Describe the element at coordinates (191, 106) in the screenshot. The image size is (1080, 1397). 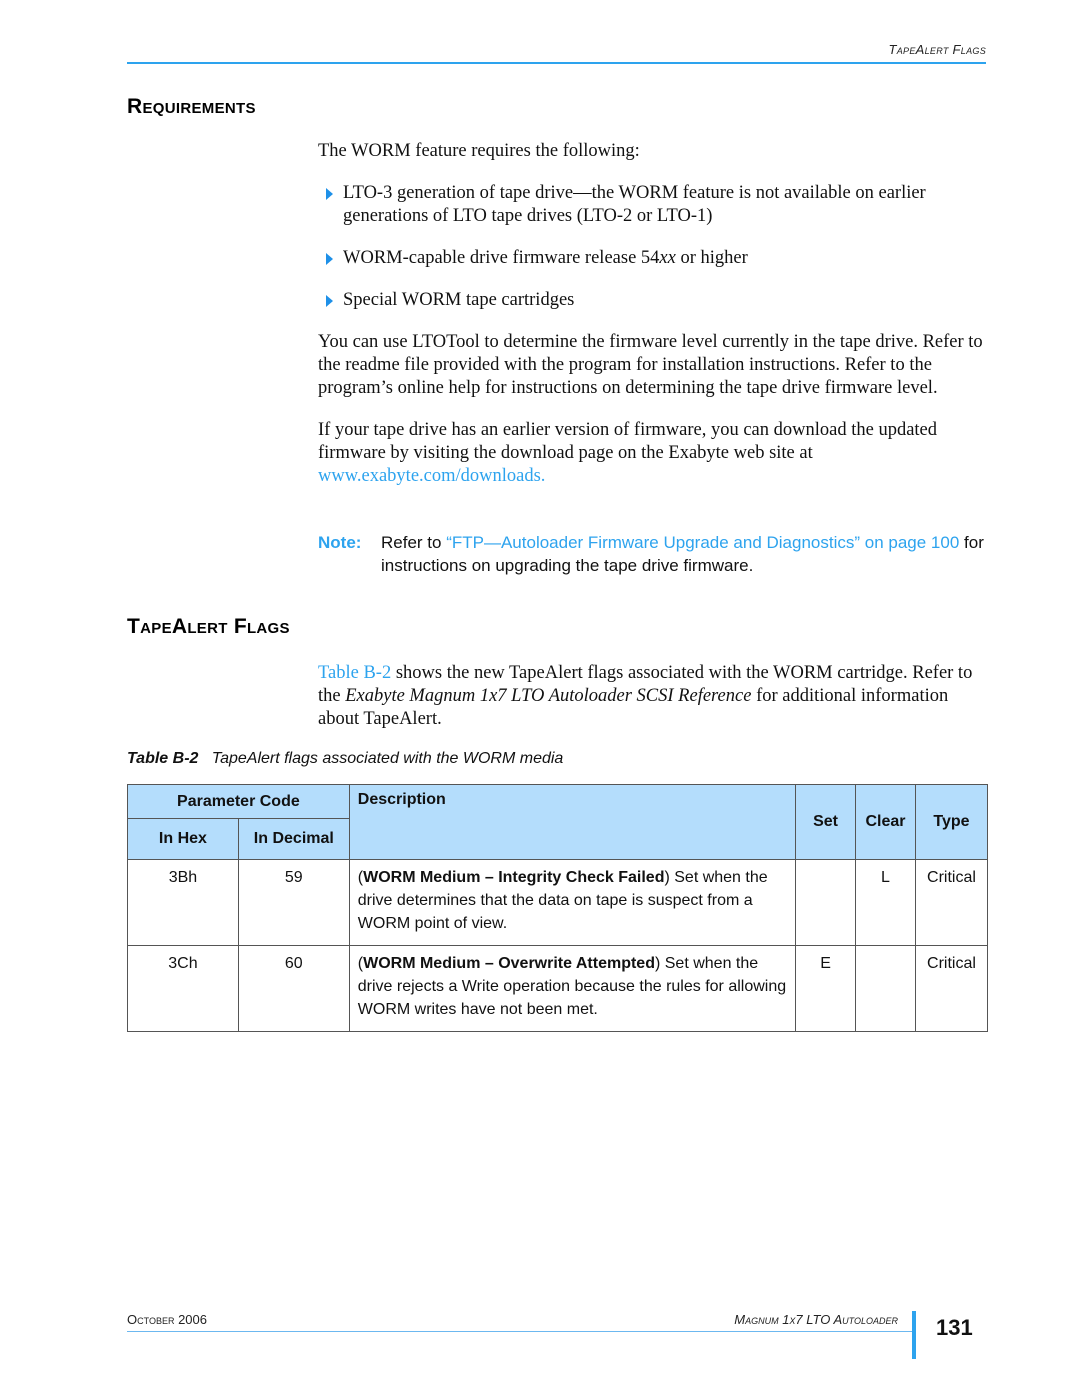
I see `requirements-heading: Requirements` at that location.